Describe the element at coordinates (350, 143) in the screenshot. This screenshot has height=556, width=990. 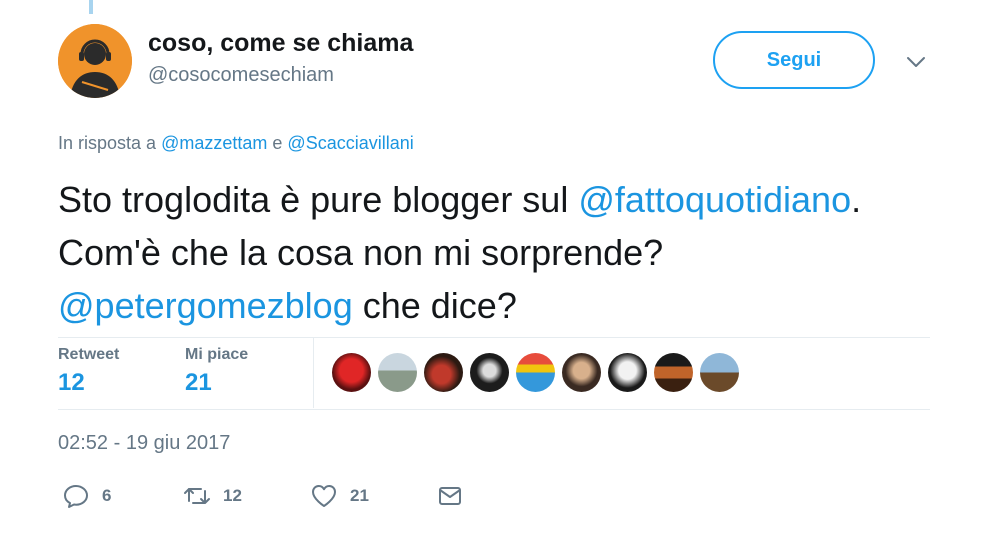
I see `reply-mention-link: @Scacciavillani` at that location.